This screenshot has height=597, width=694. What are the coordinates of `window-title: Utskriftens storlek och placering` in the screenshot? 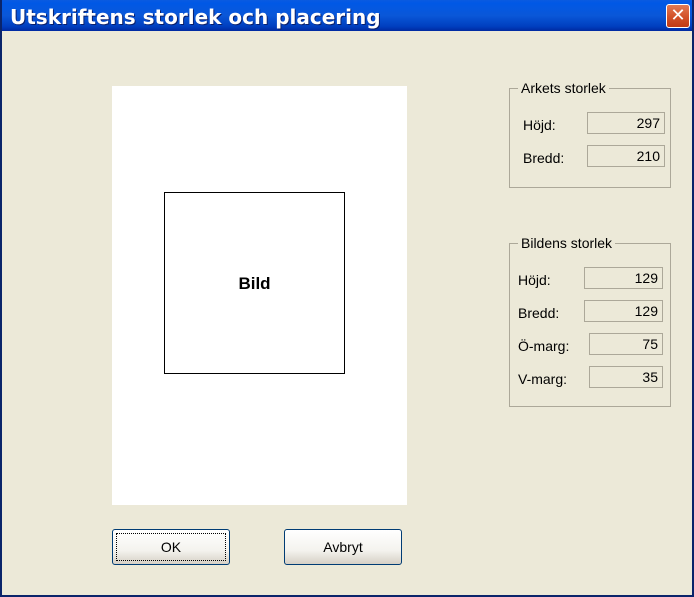 It's located at (195, 17).